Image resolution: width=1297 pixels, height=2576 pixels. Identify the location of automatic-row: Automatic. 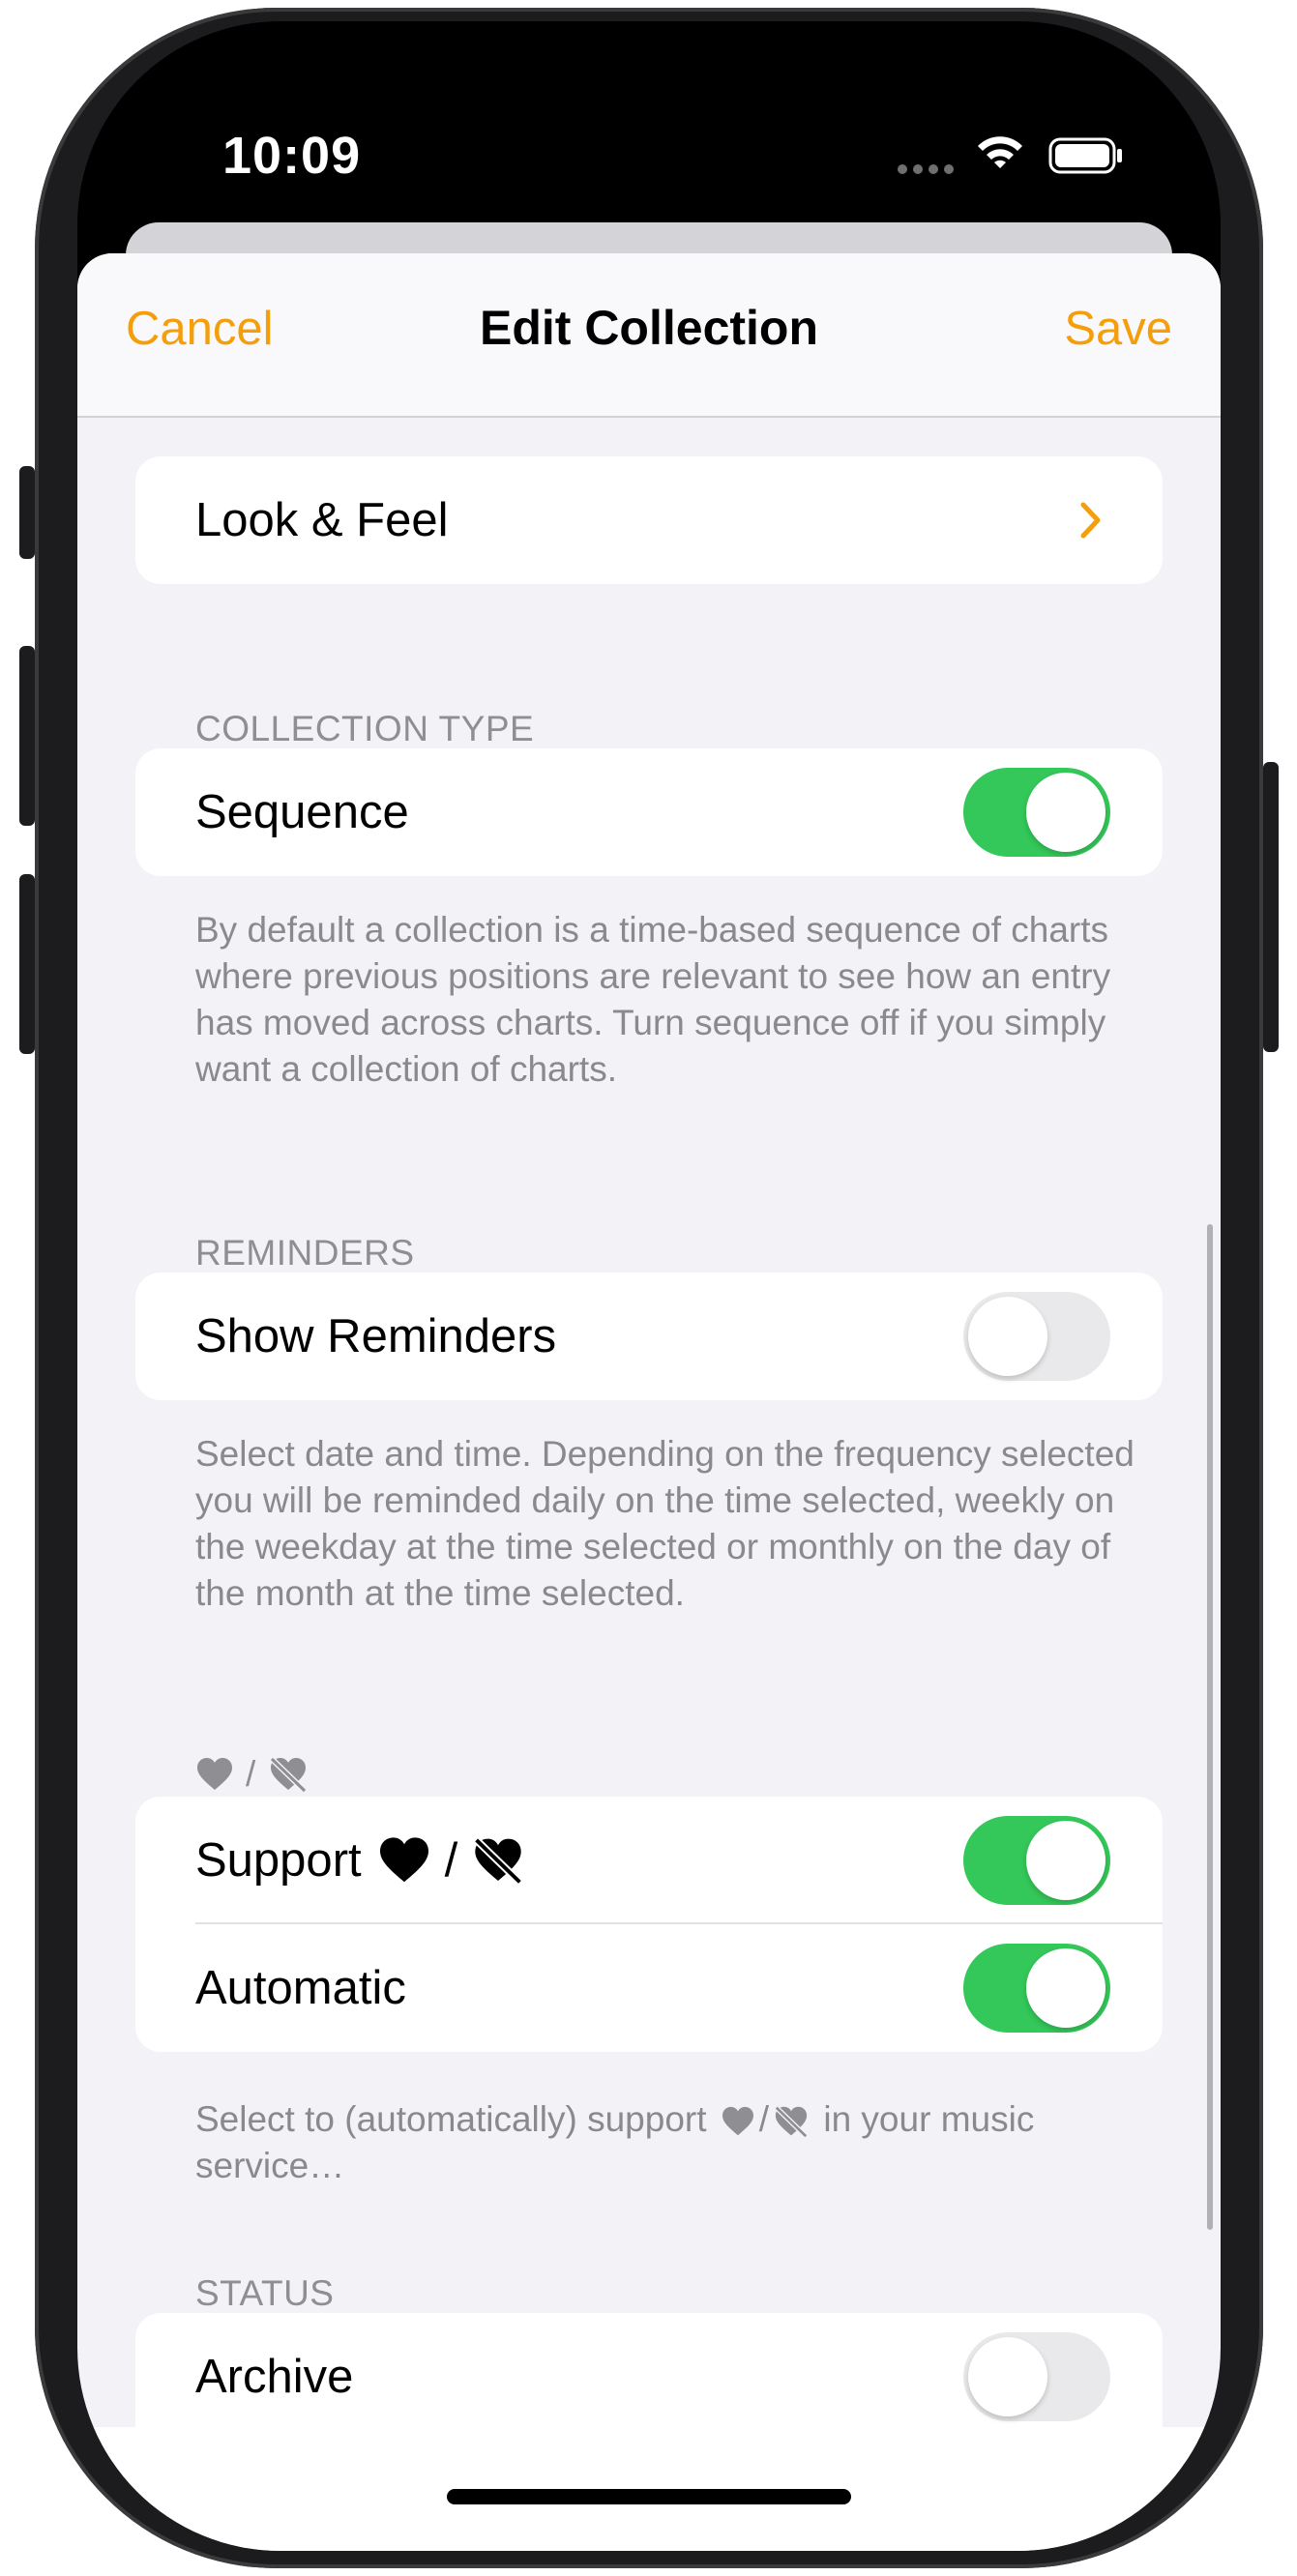
(649, 1988).